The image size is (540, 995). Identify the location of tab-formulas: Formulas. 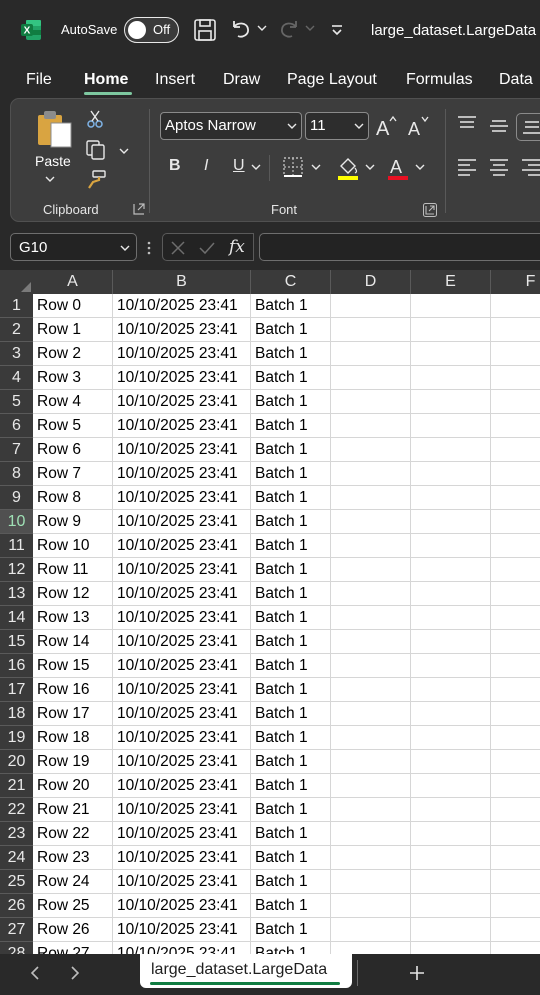
(439, 80).